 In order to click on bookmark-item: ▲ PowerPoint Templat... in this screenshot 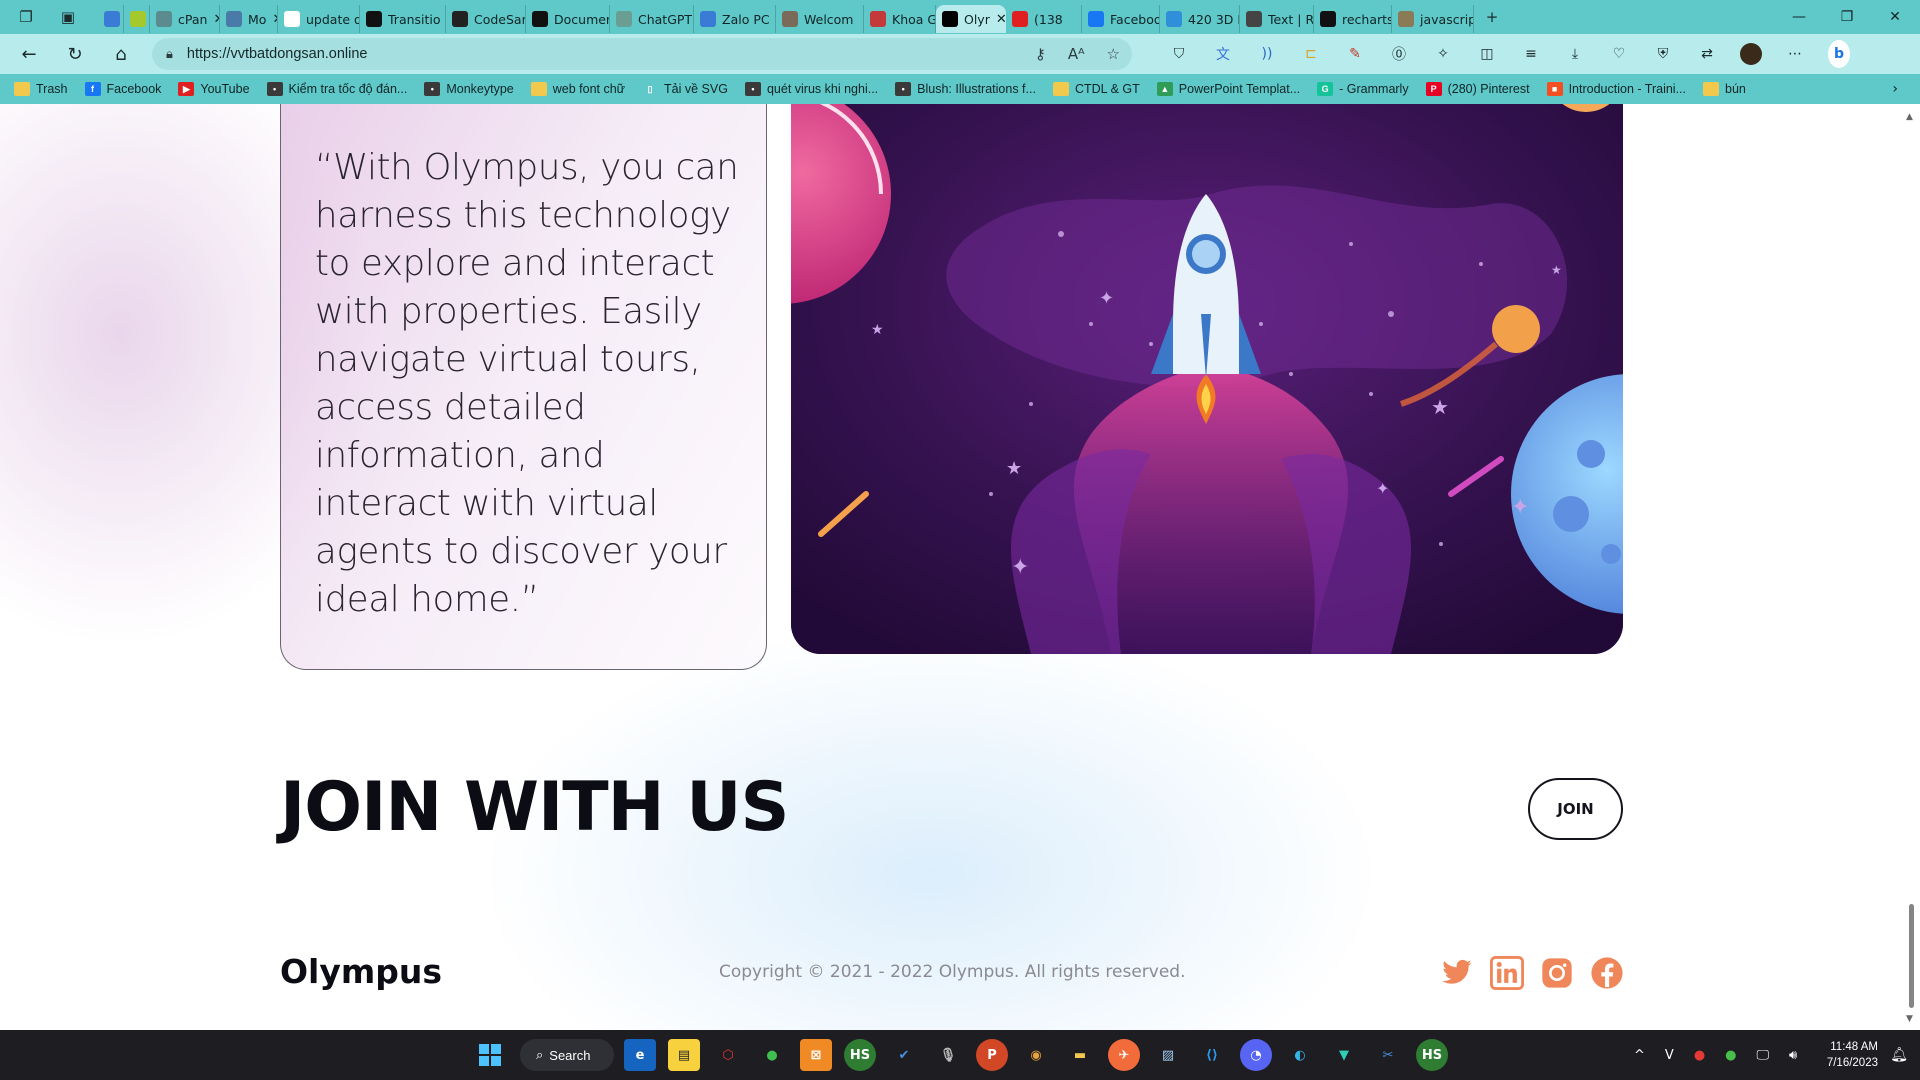, I will do `click(1228, 89)`.